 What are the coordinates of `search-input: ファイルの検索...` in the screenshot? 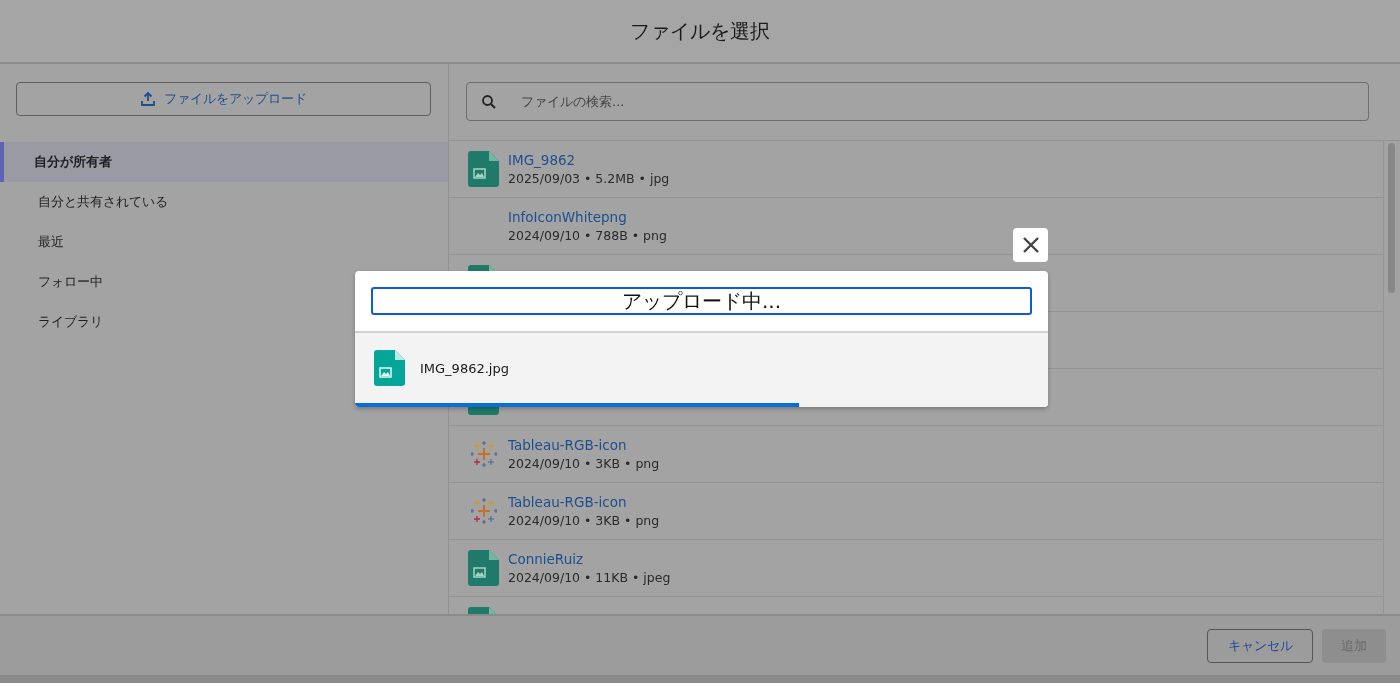 It's located at (943, 101).